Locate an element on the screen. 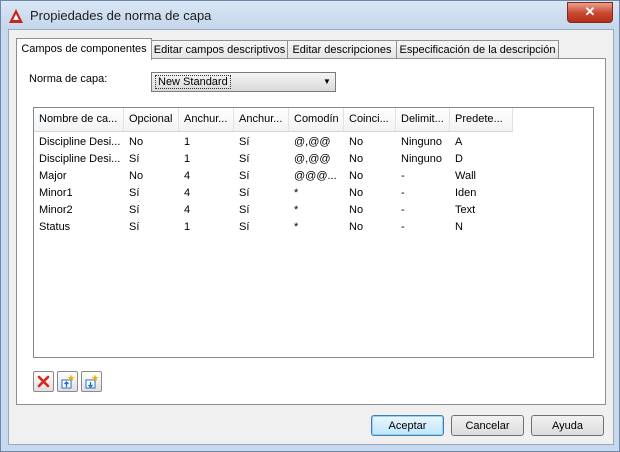  table-cell: Iden is located at coordinates (466, 193).